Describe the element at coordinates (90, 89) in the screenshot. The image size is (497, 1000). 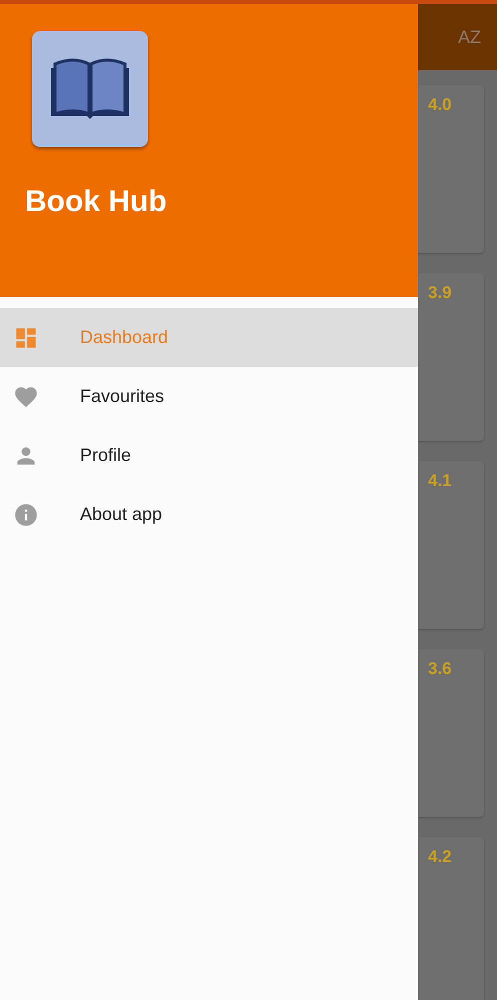
I see `book-logo-icon` at that location.